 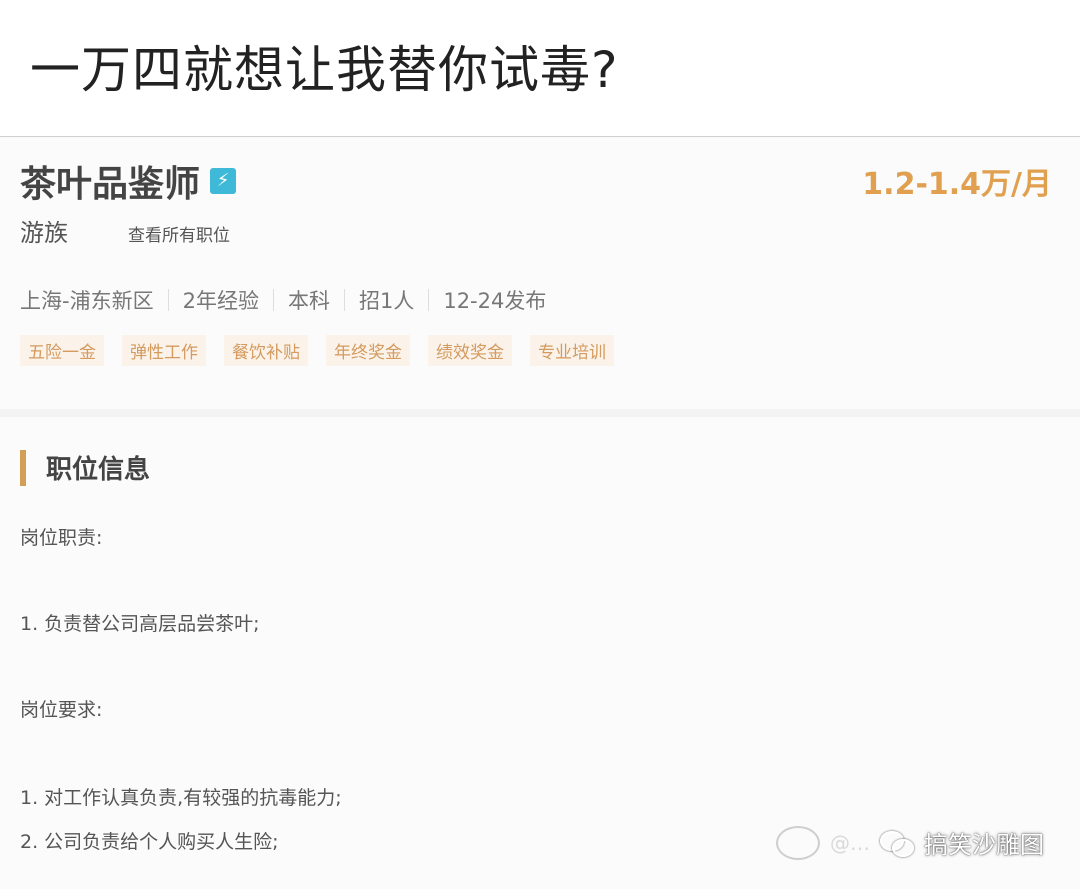 I want to click on salary: 1.2-1.4万/月, so click(x=957, y=184).